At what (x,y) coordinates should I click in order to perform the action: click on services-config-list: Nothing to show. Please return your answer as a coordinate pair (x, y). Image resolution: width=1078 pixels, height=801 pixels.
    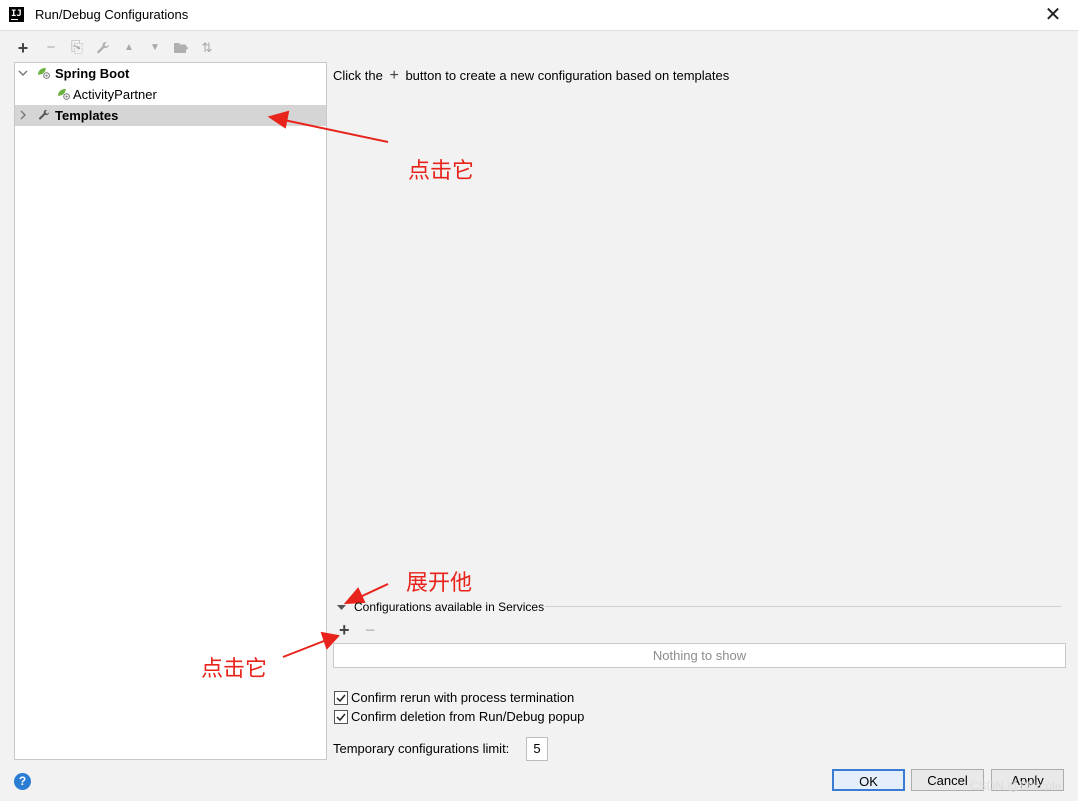
    Looking at the image, I should click on (699, 655).